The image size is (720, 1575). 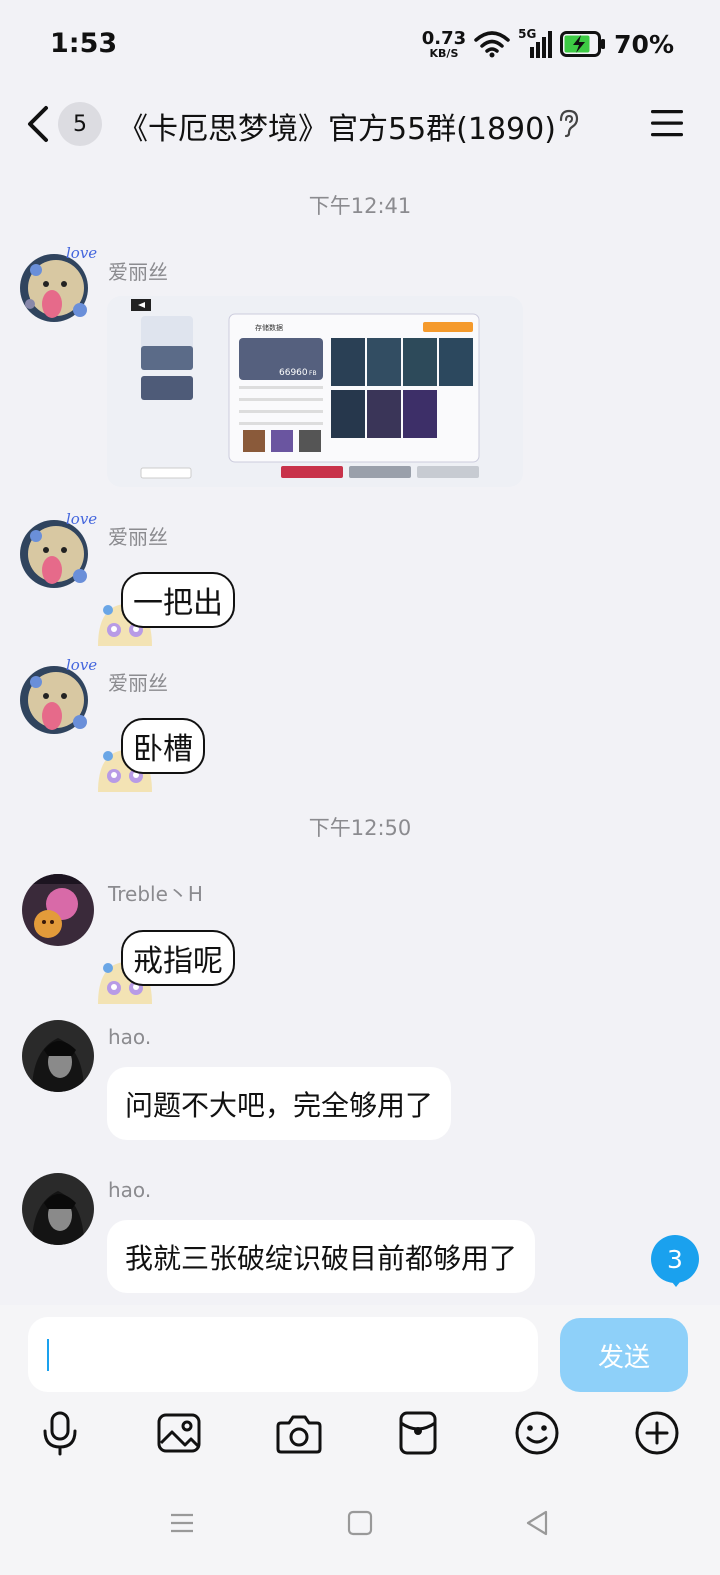 What do you see at coordinates (155, 894) in the screenshot?
I see `sender-name: Treble丶H` at bounding box center [155, 894].